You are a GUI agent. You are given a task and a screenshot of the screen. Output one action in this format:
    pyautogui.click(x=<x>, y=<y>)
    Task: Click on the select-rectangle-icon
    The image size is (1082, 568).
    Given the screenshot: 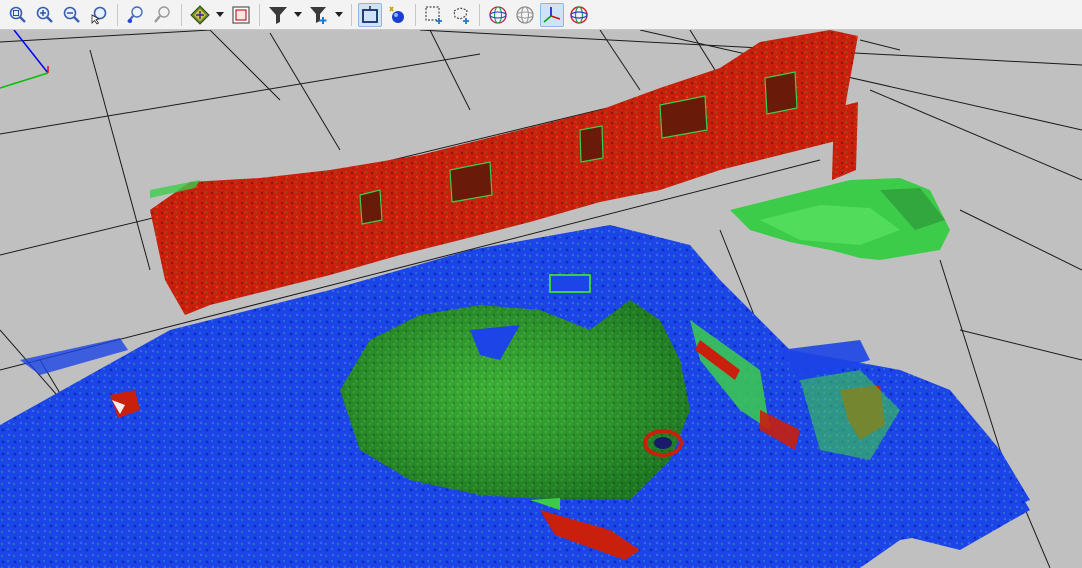 What is the action you would take?
    pyautogui.click(x=370, y=14)
    